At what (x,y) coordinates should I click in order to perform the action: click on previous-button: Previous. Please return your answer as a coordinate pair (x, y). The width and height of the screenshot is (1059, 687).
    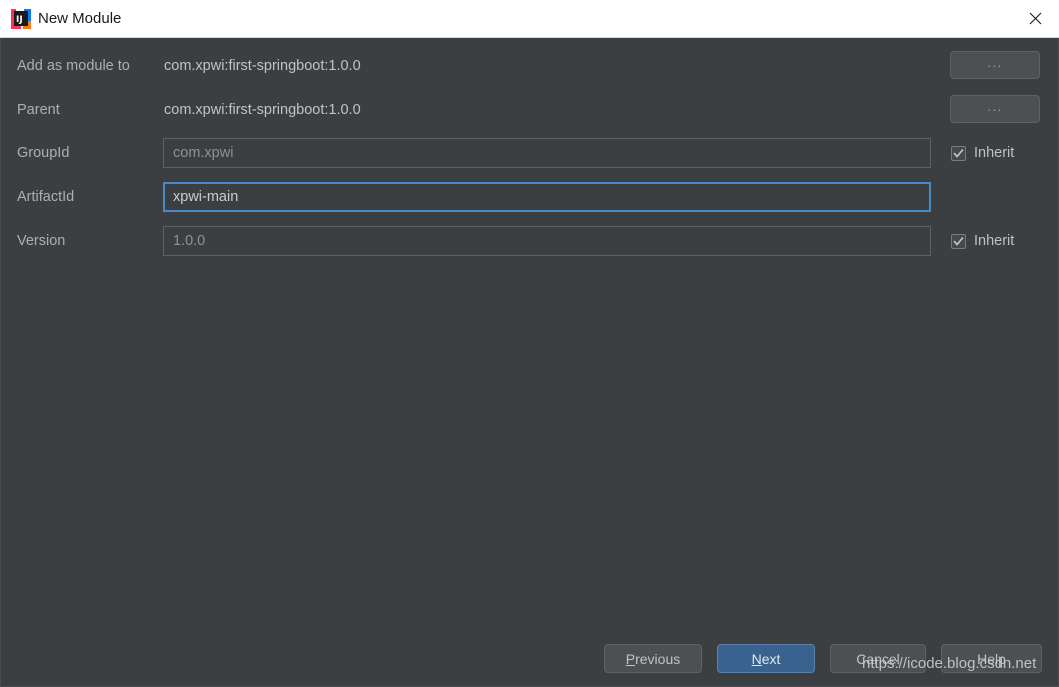
    Looking at the image, I should click on (653, 658).